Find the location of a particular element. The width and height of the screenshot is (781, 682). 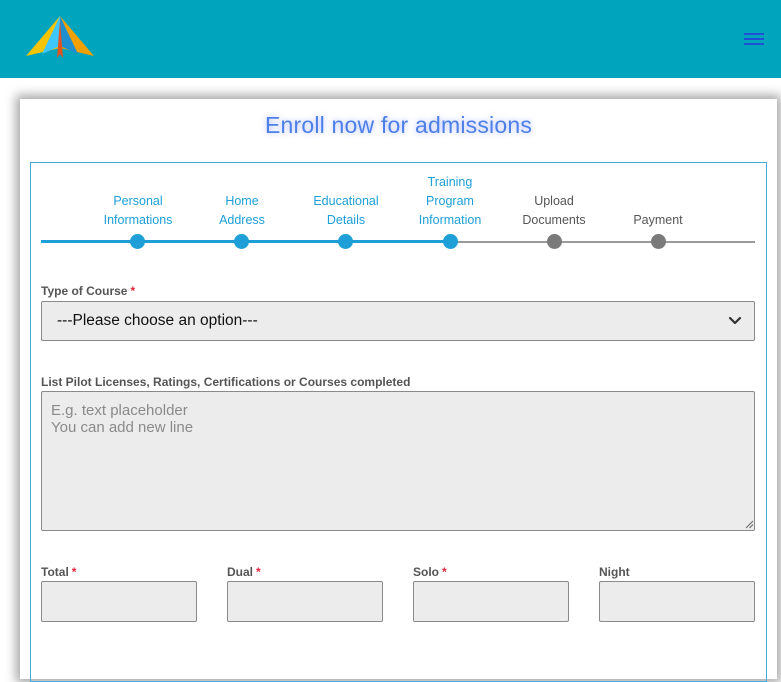

resize-handle-icon is located at coordinates (749, 524).